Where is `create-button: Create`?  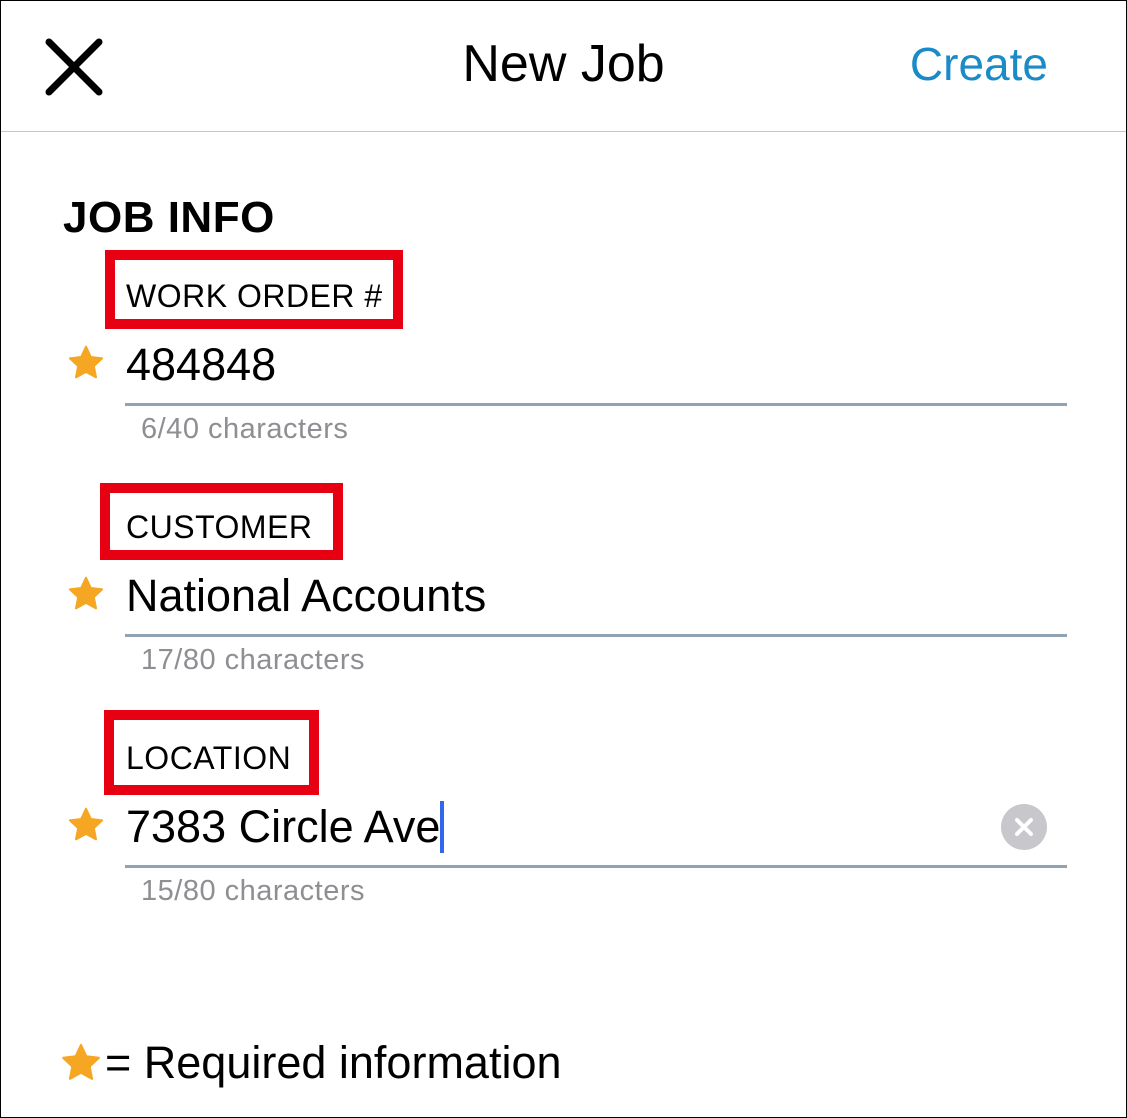
create-button: Create is located at coordinates (979, 64).